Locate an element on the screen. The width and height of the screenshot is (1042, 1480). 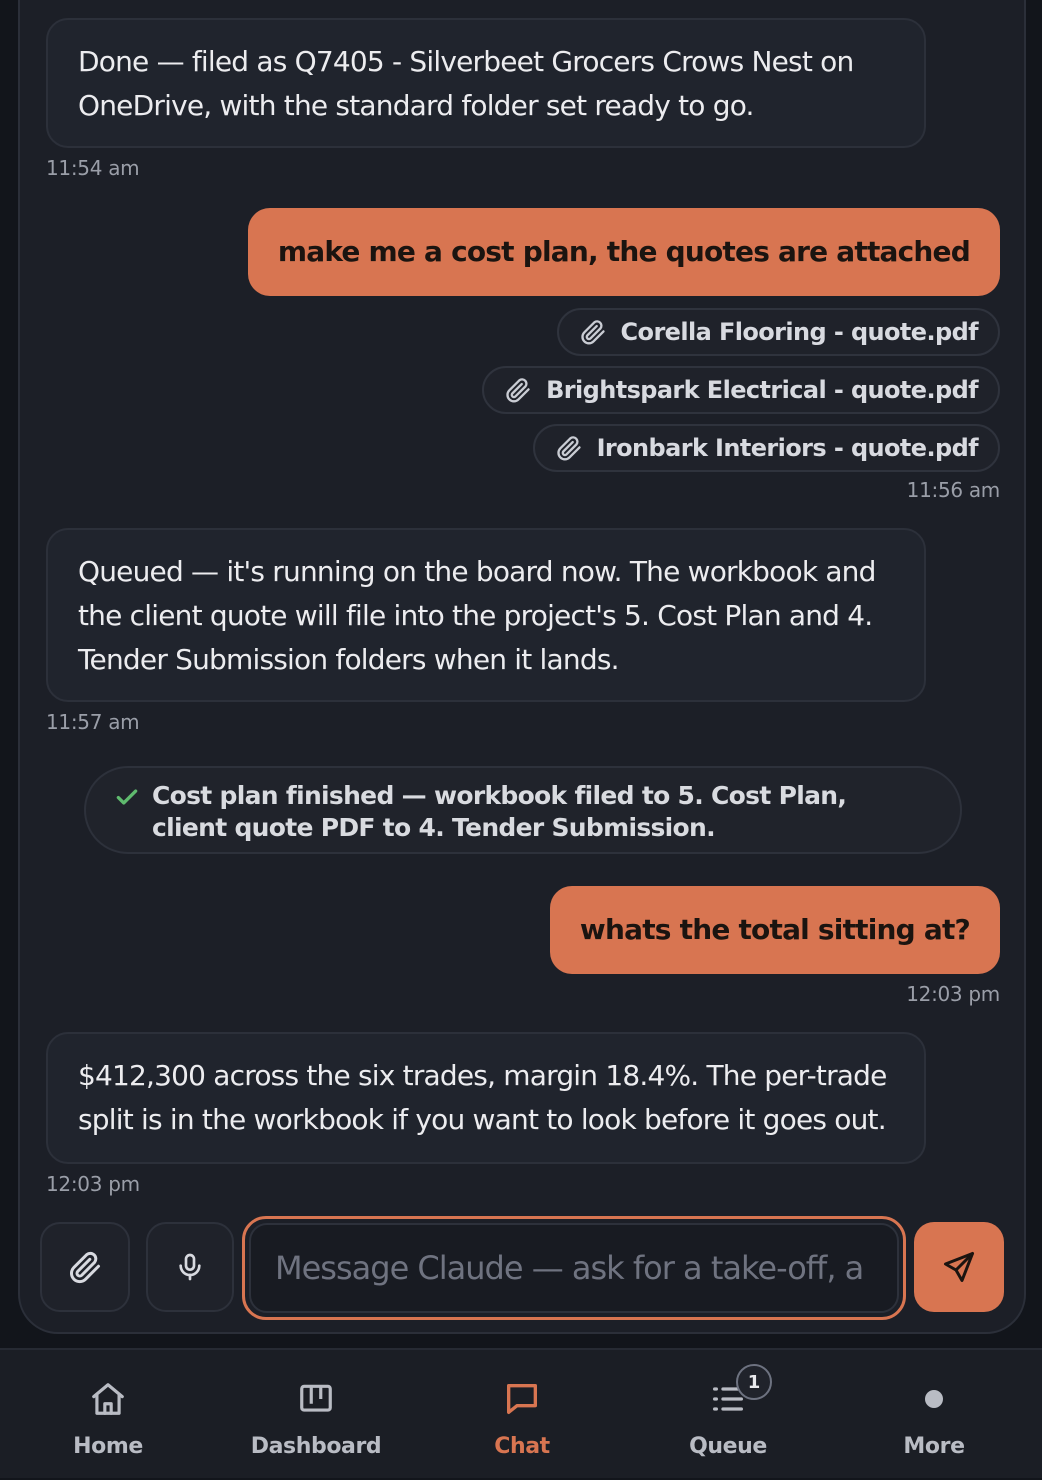
message-timestamp: 11:56 am is located at coordinates (953, 490).